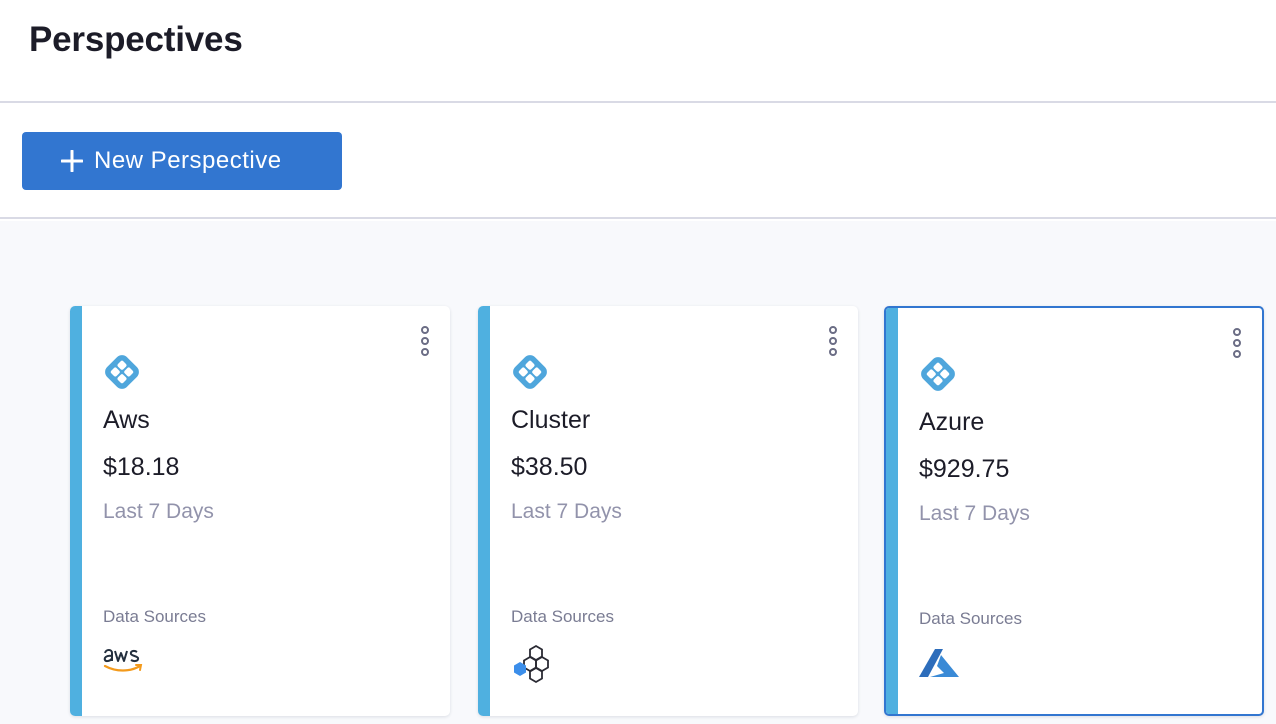 The height and width of the screenshot is (724, 1276). I want to click on cluster-hexagon-icon, so click(531, 664).